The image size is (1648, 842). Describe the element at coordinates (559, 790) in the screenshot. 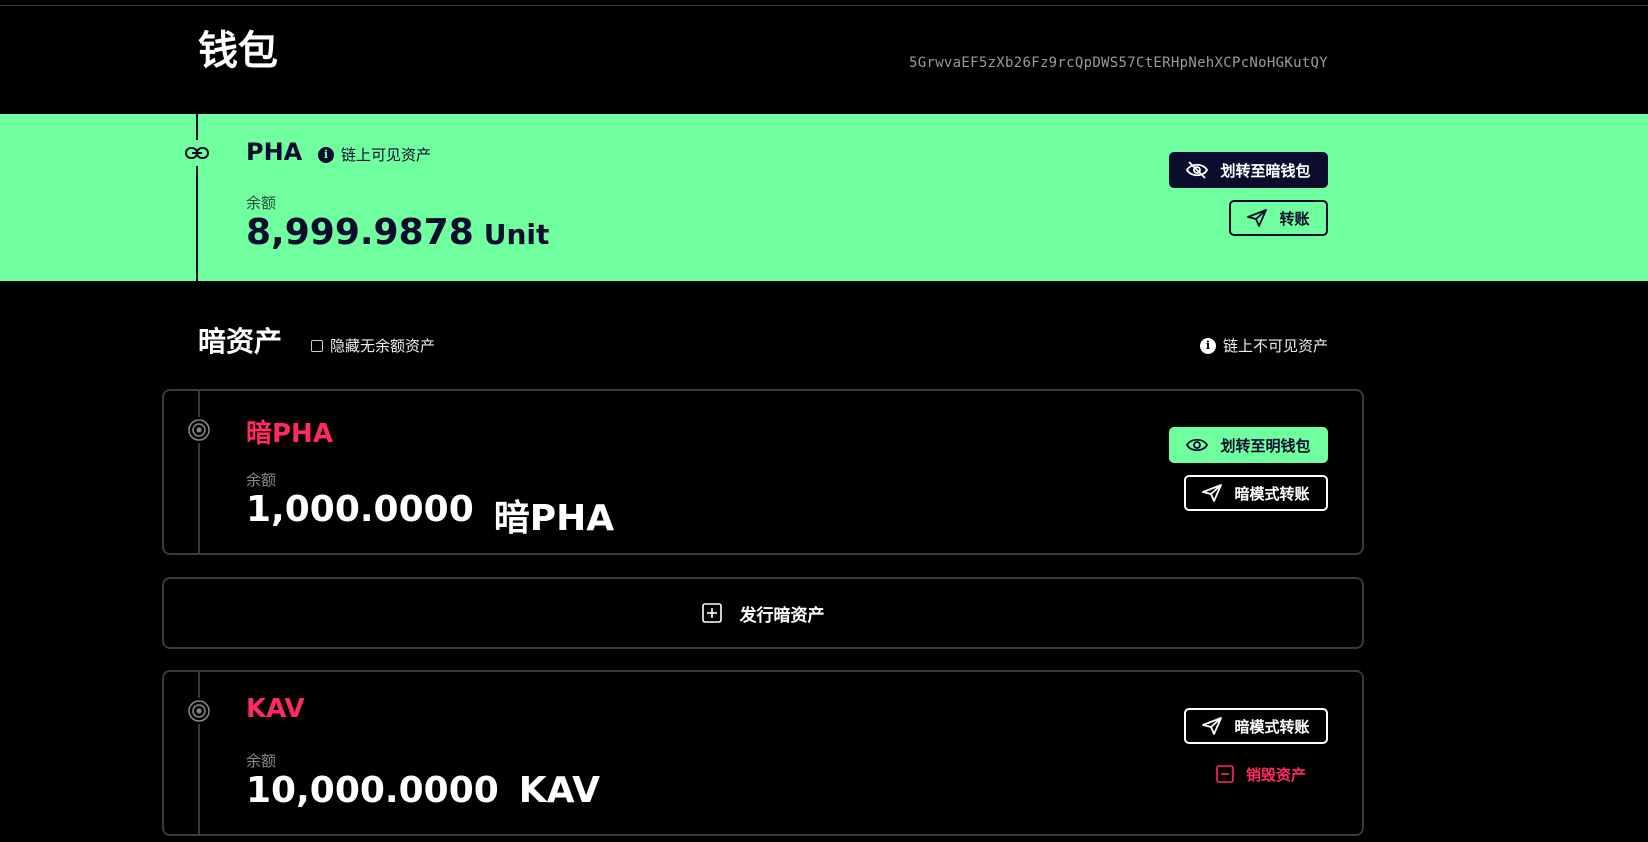

I see `balance-unit: KAV` at that location.